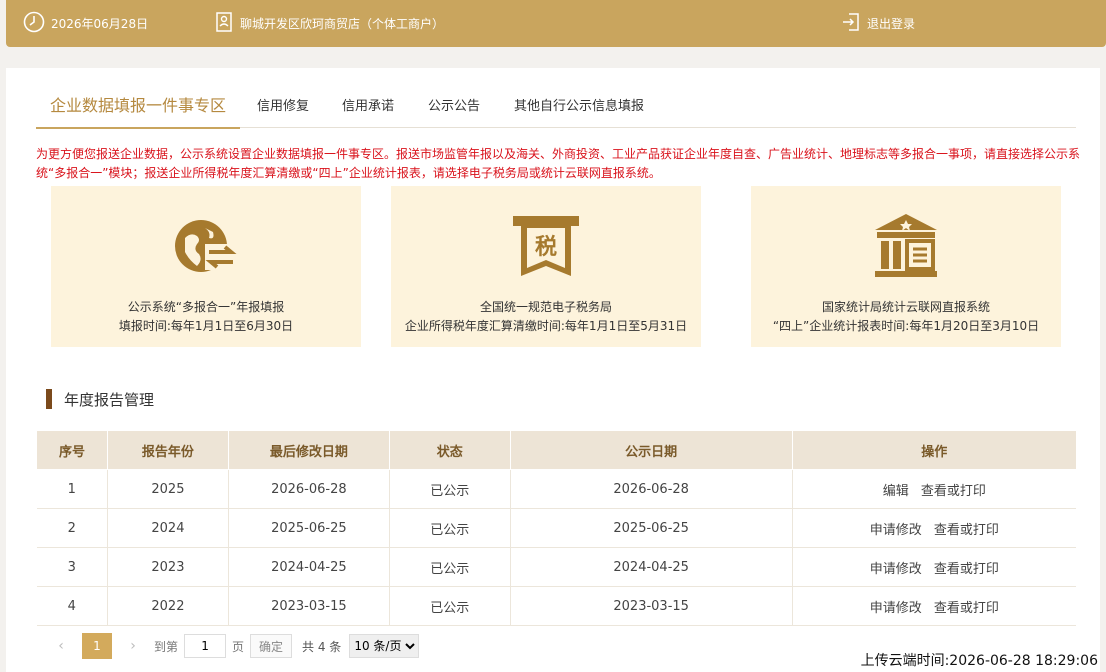  Describe the element at coordinates (545, 307) in the screenshot. I see `card-title: 全国统一规范电子税务局` at that location.